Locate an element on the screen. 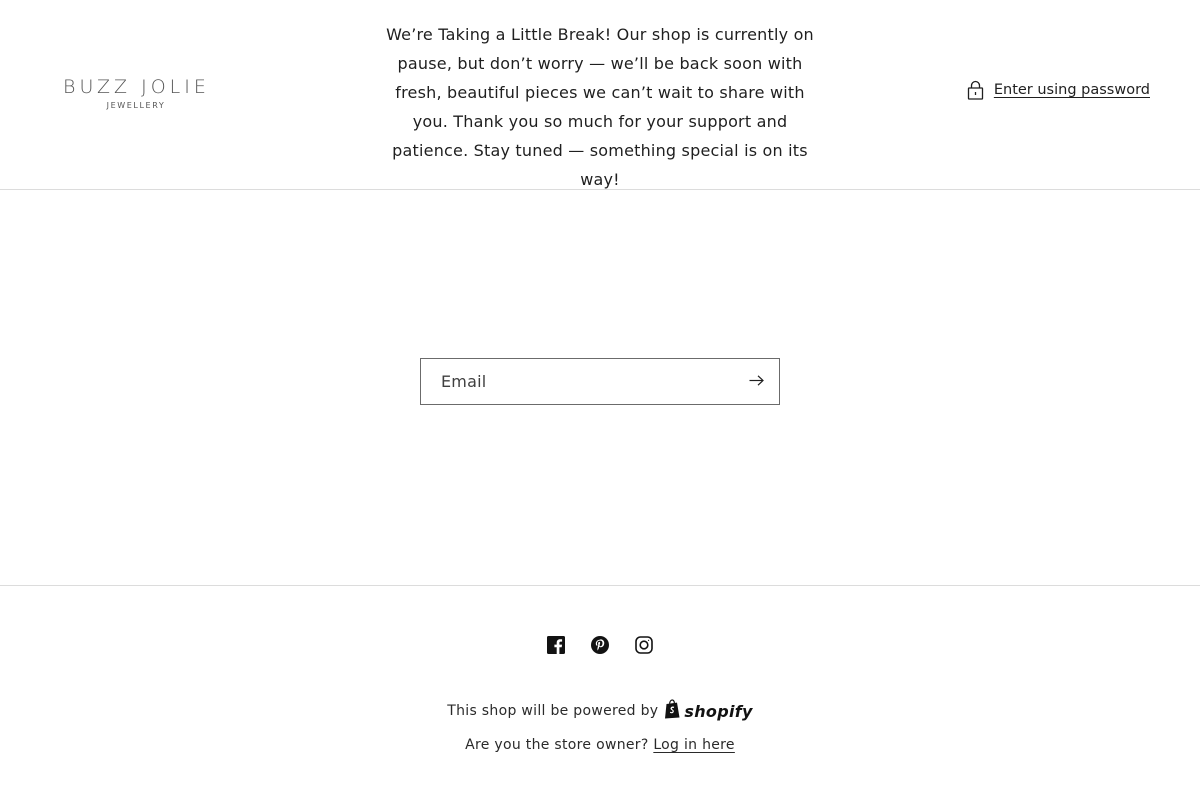 This screenshot has width=1200, height=800. instagram-link is located at coordinates (644, 647).